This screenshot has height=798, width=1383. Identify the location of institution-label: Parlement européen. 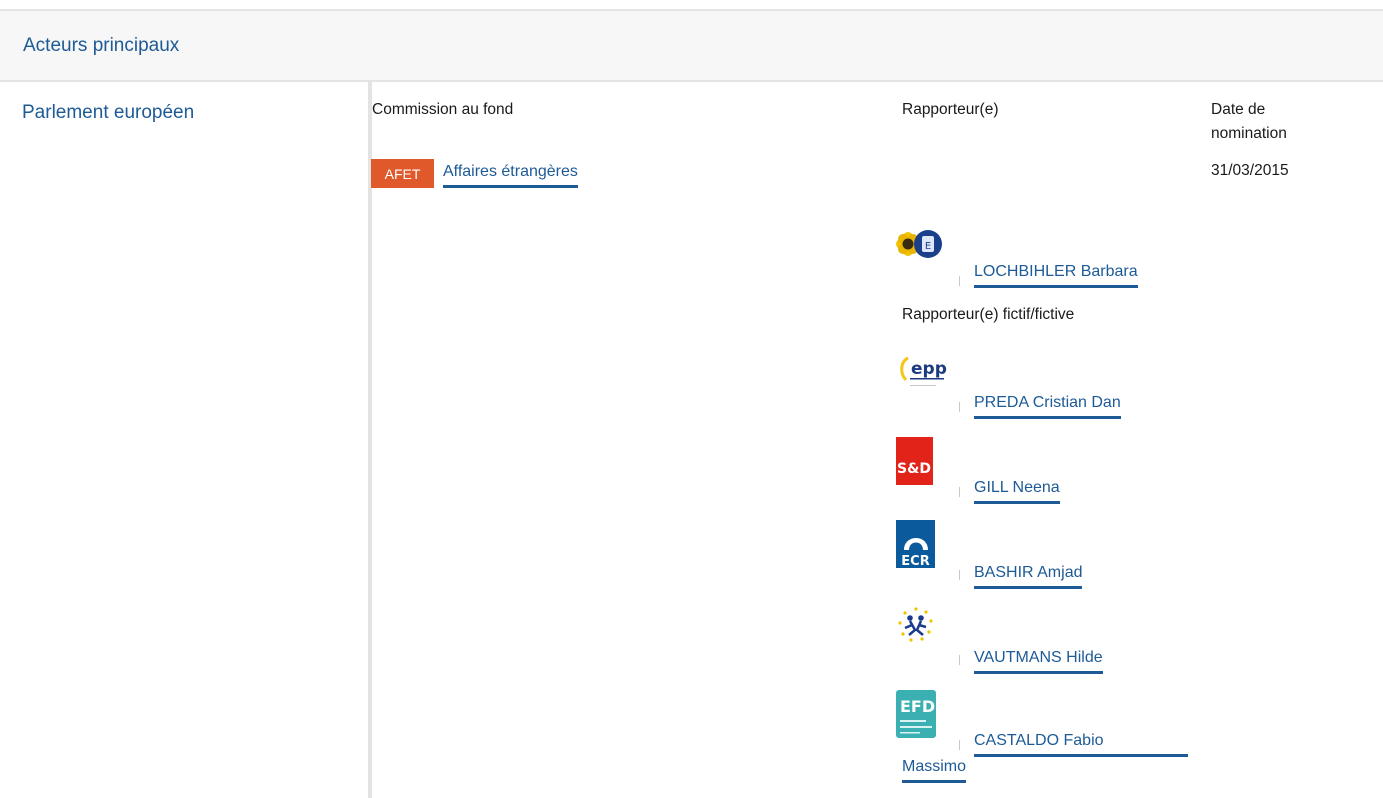
(108, 112).